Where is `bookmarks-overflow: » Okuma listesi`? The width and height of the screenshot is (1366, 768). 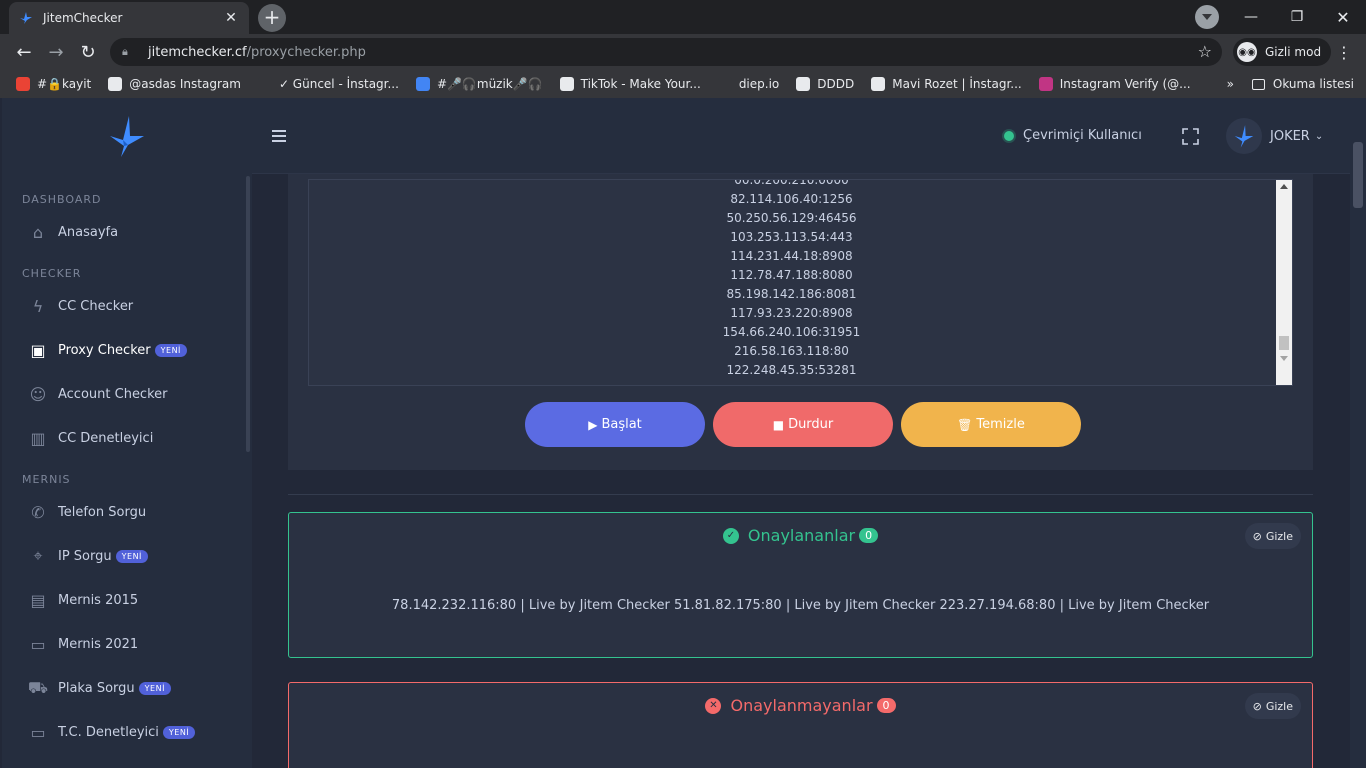 bookmarks-overflow: » Okuma listesi is located at coordinates (1290, 84).